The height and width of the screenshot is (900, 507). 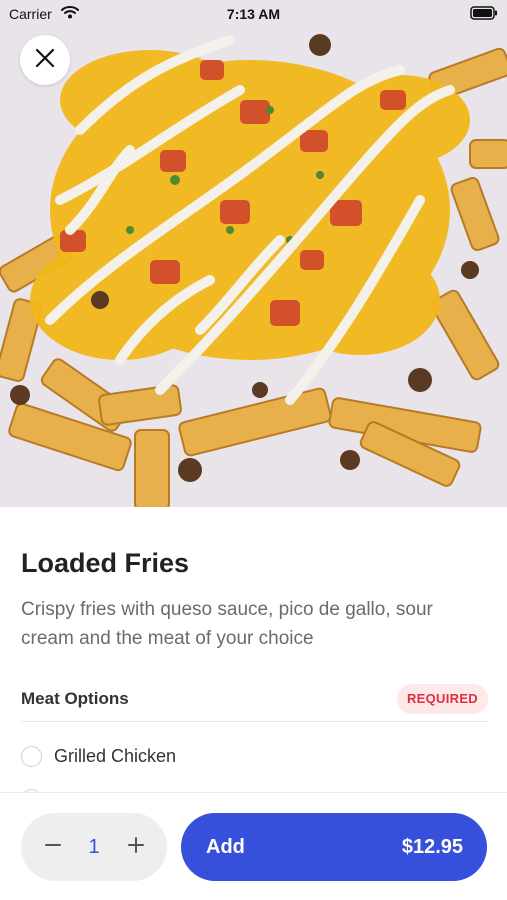 I want to click on increase-quantity-button, so click(x=136, y=847).